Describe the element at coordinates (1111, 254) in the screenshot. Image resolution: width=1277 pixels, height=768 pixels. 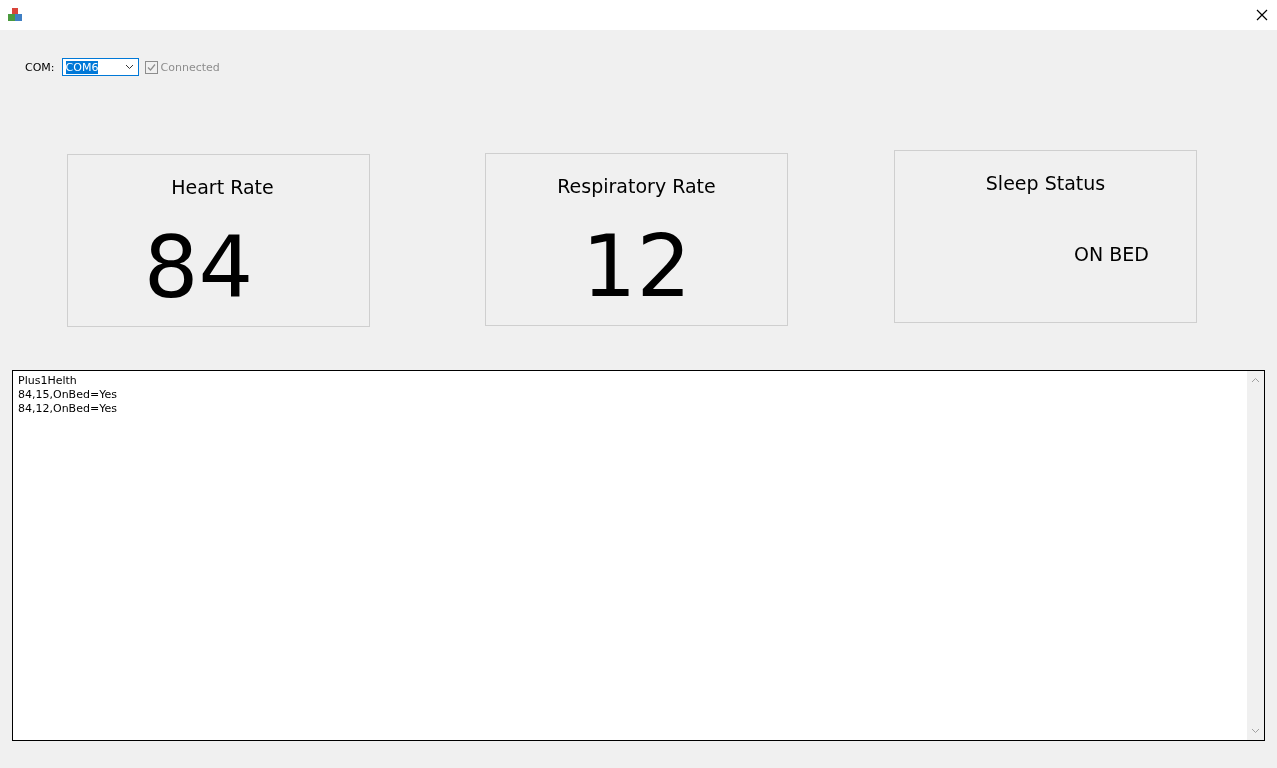
I see `status-value: ON BED` at that location.